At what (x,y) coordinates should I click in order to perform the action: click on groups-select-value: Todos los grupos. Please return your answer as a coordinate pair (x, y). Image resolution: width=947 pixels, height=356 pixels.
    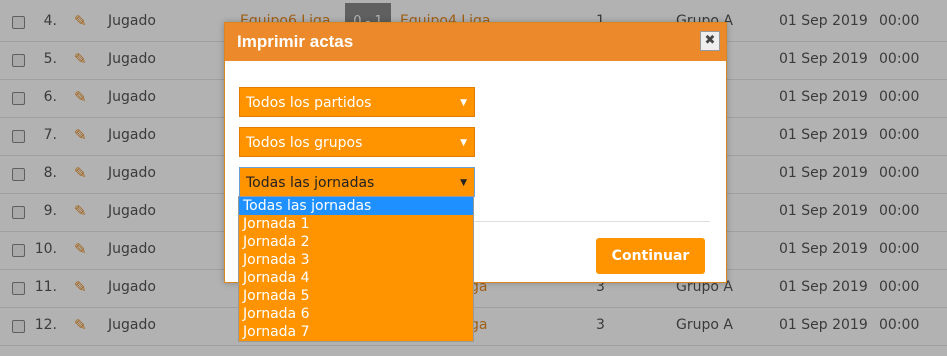
    Looking at the image, I should click on (304, 143).